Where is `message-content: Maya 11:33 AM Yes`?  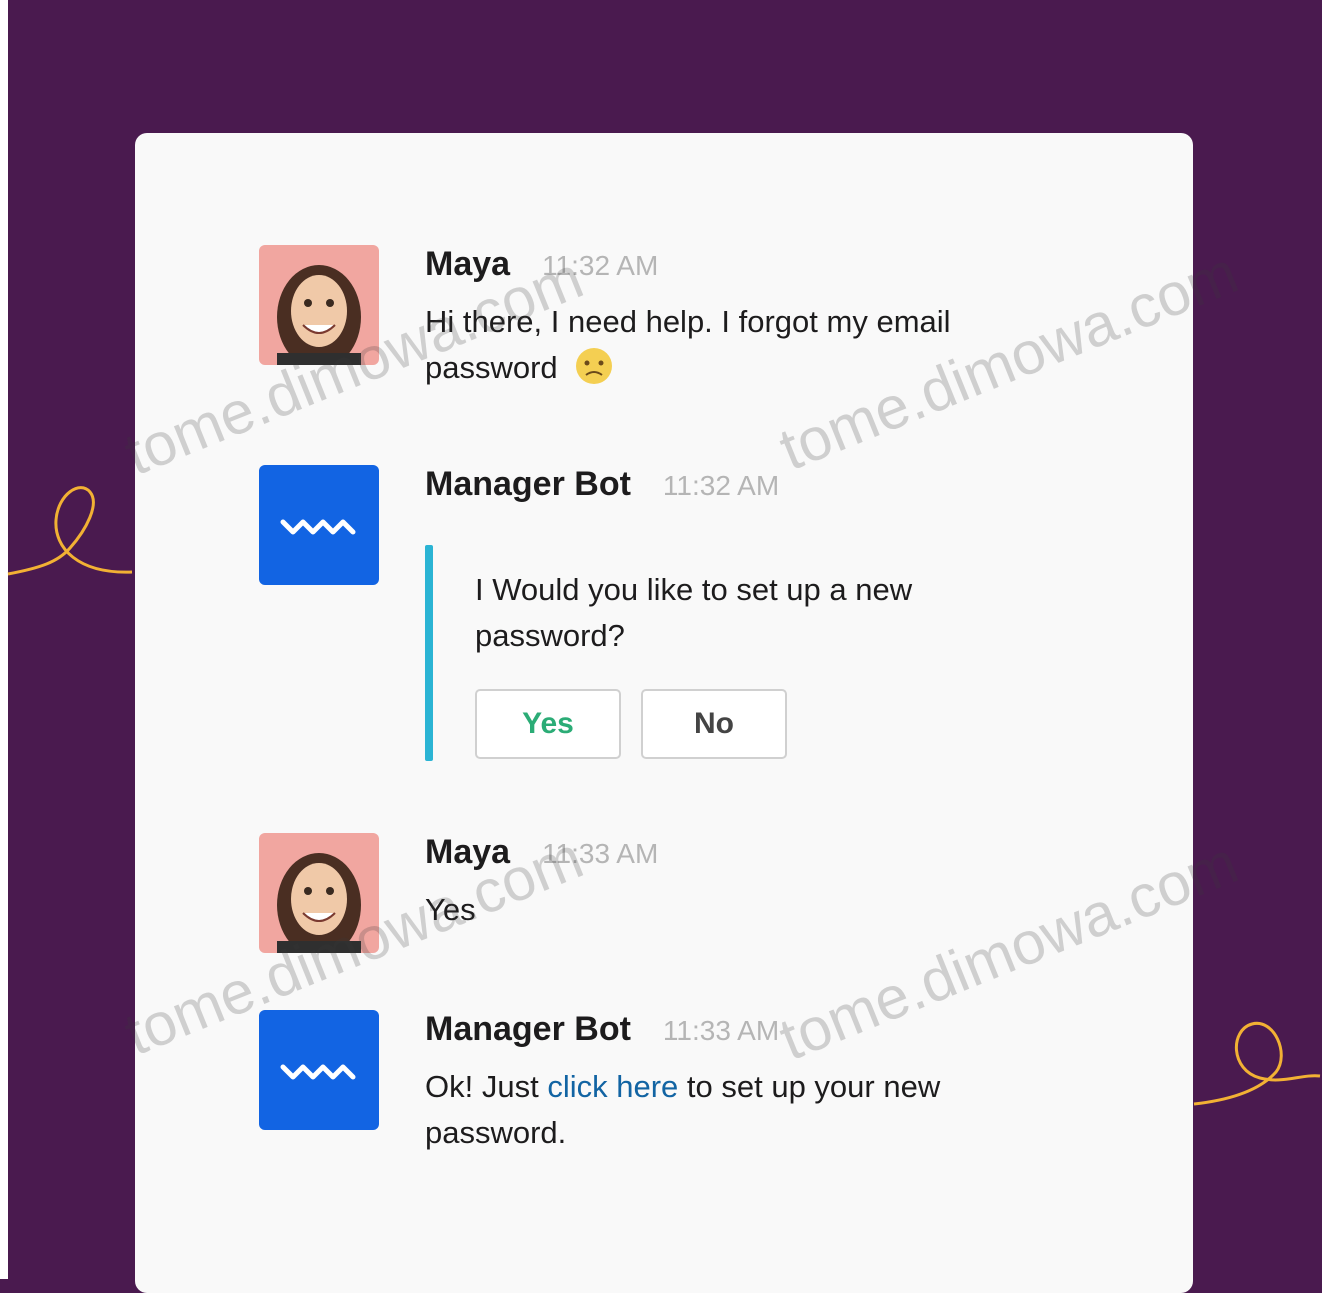
message-content: Maya 11:33 AM Yes is located at coordinates (735, 883).